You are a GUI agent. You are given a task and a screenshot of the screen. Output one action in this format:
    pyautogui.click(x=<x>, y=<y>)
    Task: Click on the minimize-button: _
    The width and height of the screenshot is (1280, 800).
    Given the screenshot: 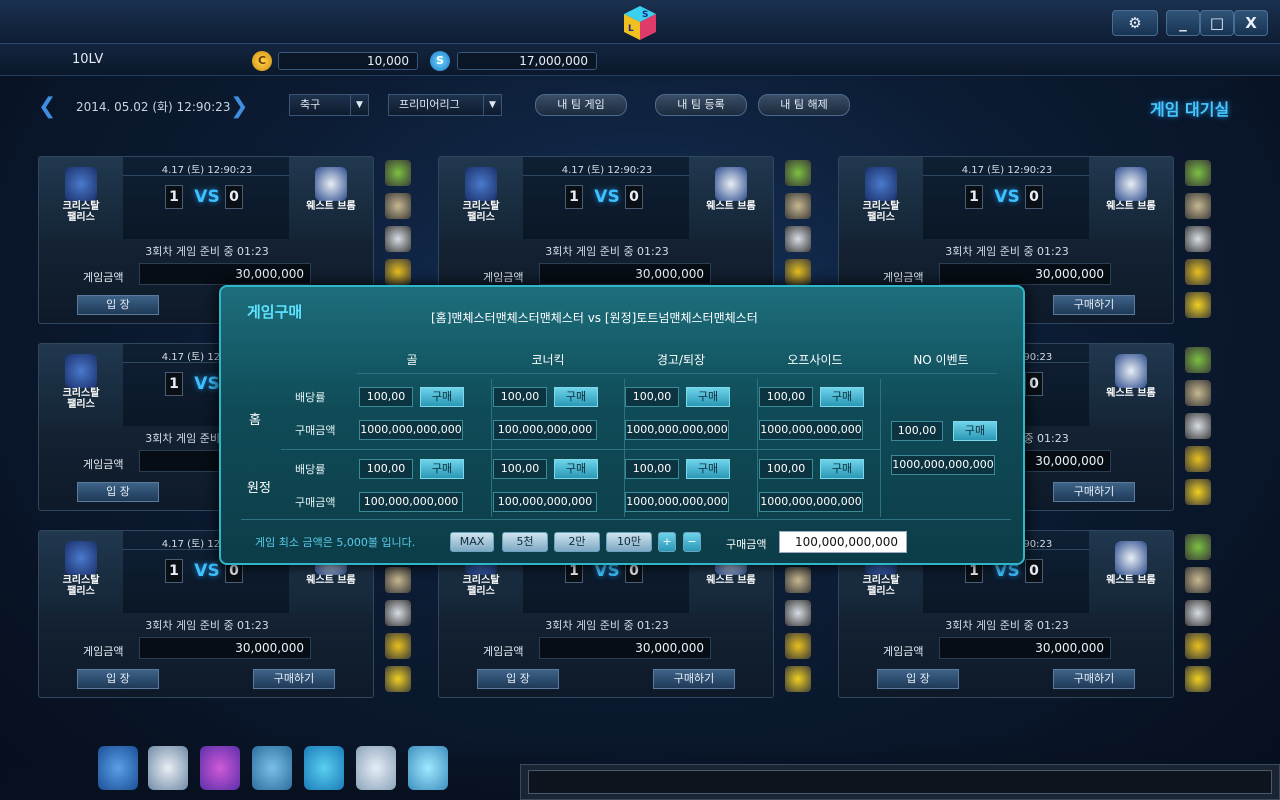 What is the action you would take?
    pyautogui.click(x=1183, y=23)
    